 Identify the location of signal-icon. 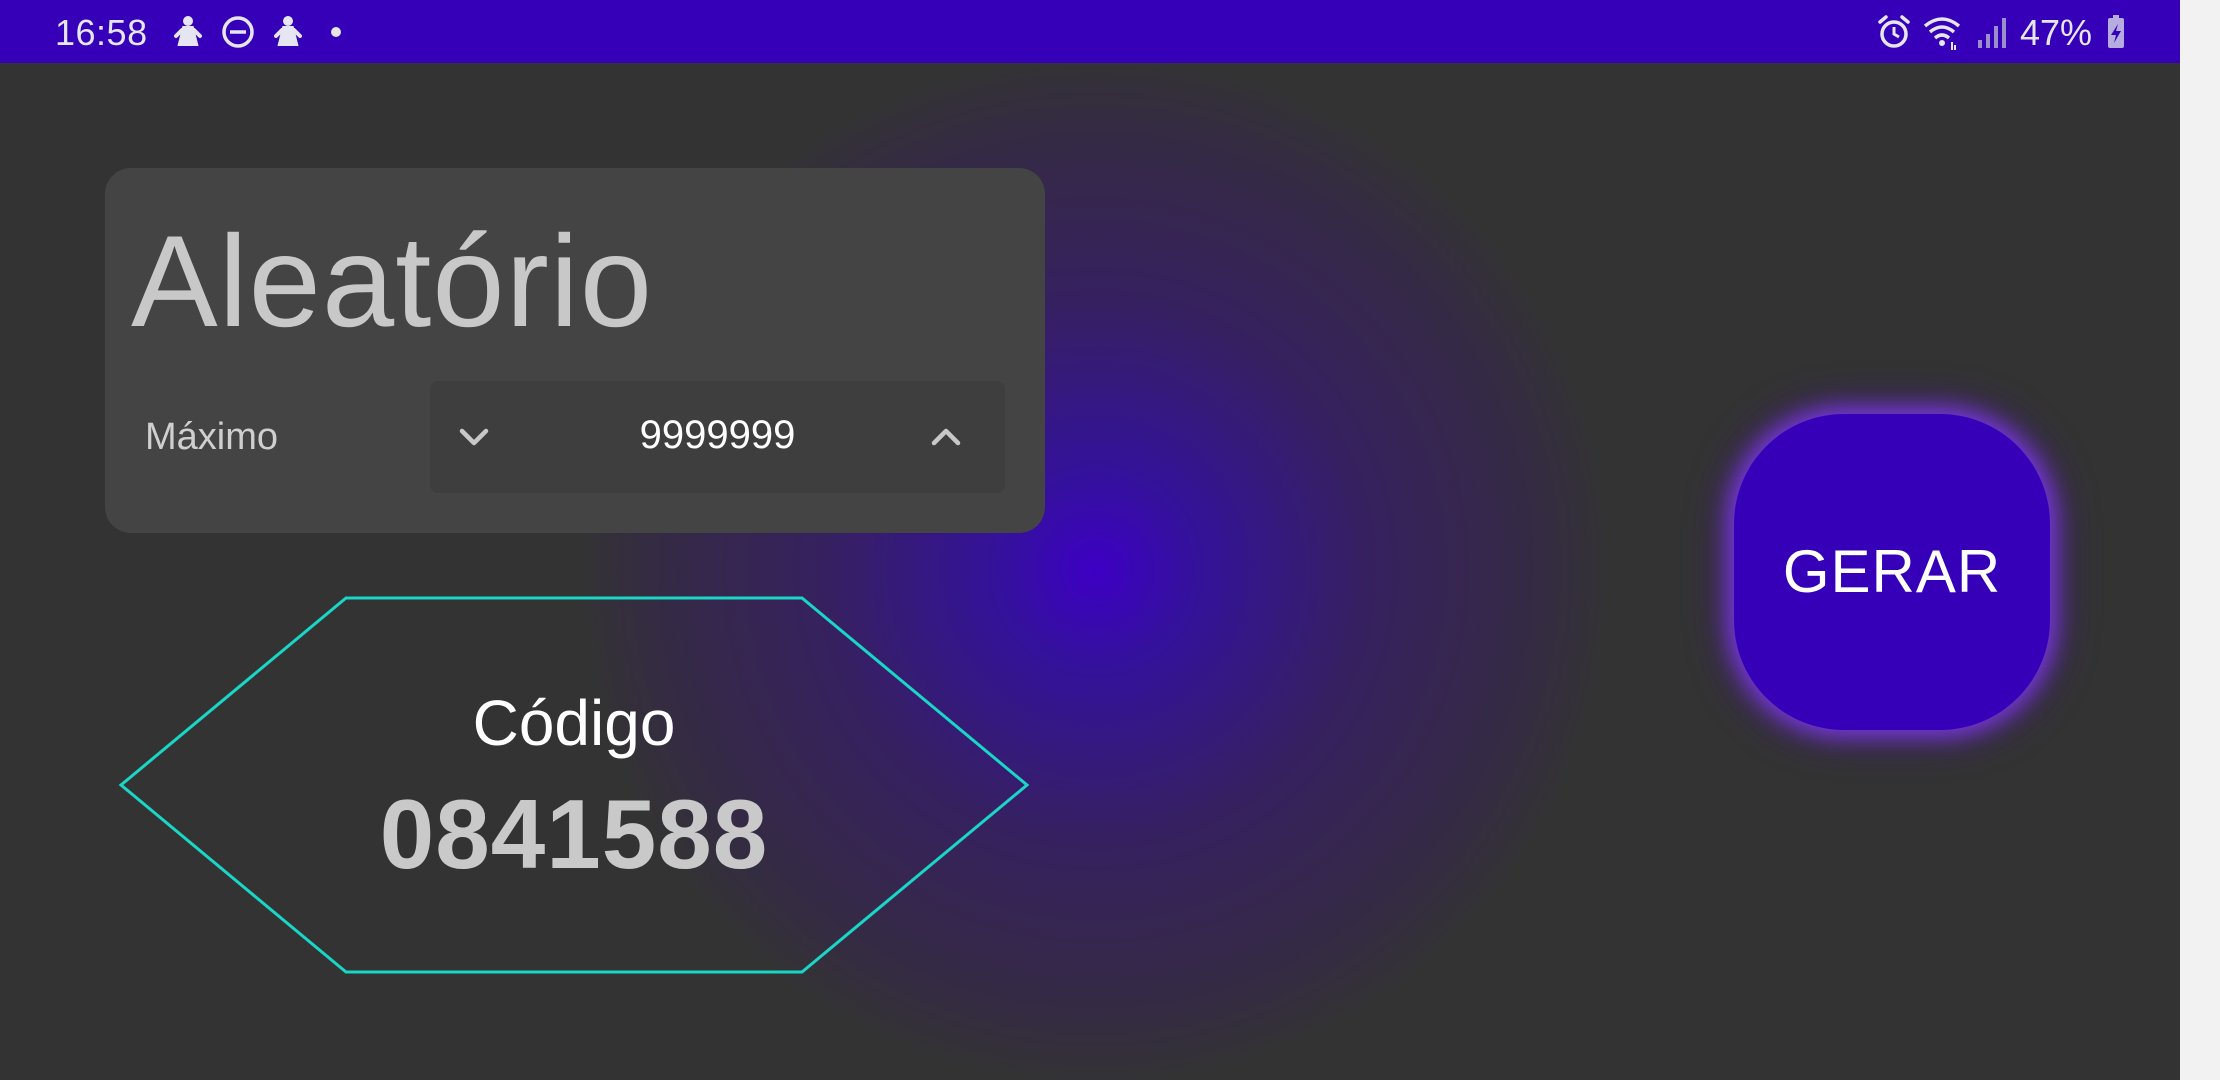
(1992, 33).